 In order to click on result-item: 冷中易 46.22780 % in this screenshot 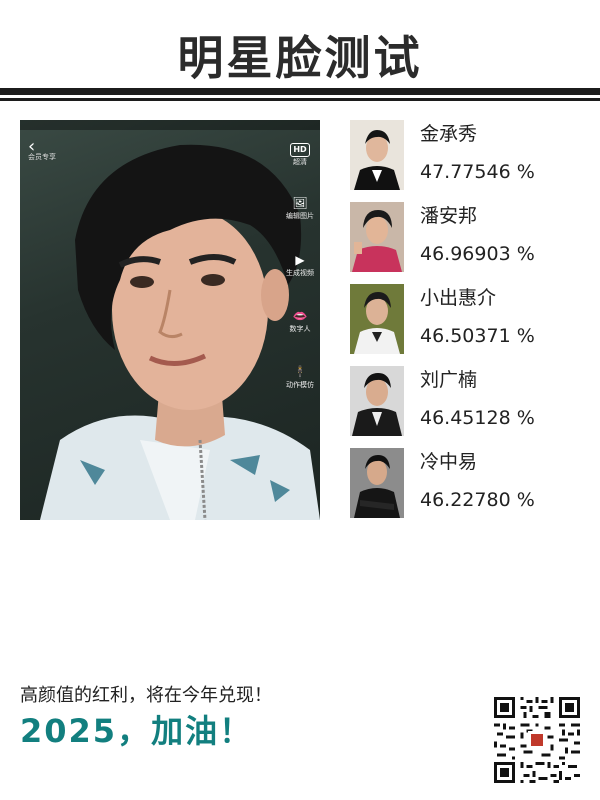, I will do `click(470, 483)`.